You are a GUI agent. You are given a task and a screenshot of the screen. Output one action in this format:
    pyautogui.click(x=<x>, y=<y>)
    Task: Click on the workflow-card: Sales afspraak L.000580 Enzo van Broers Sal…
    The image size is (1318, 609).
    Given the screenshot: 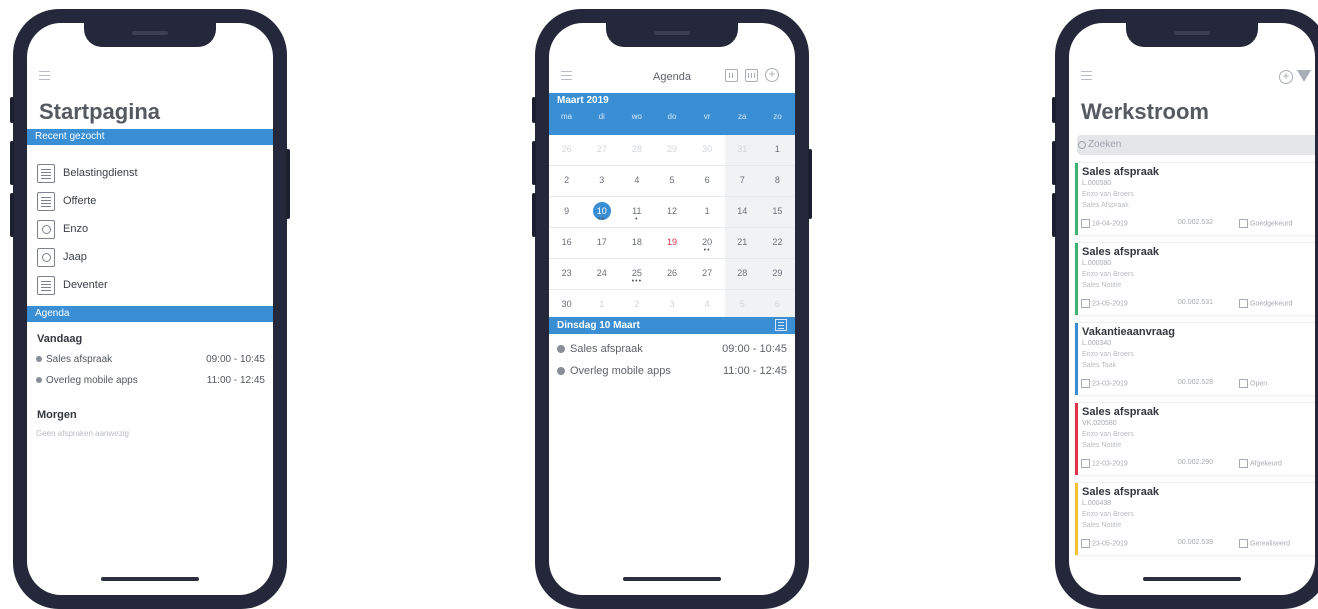 What is the action you would take?
    pyautogui.click(x=1195, y=198)
    